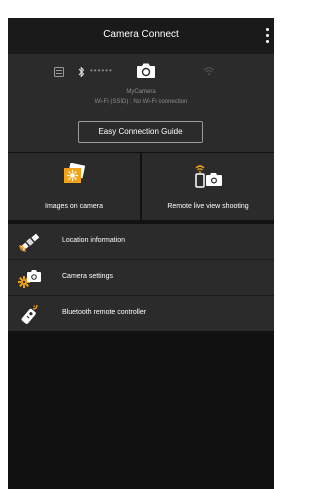 This screenshot has height=489, width=320. What do you see at coordinates (141, 92) in the screenshot?
I see `camera-name: MyCamera` at bounding box center [141, 92].